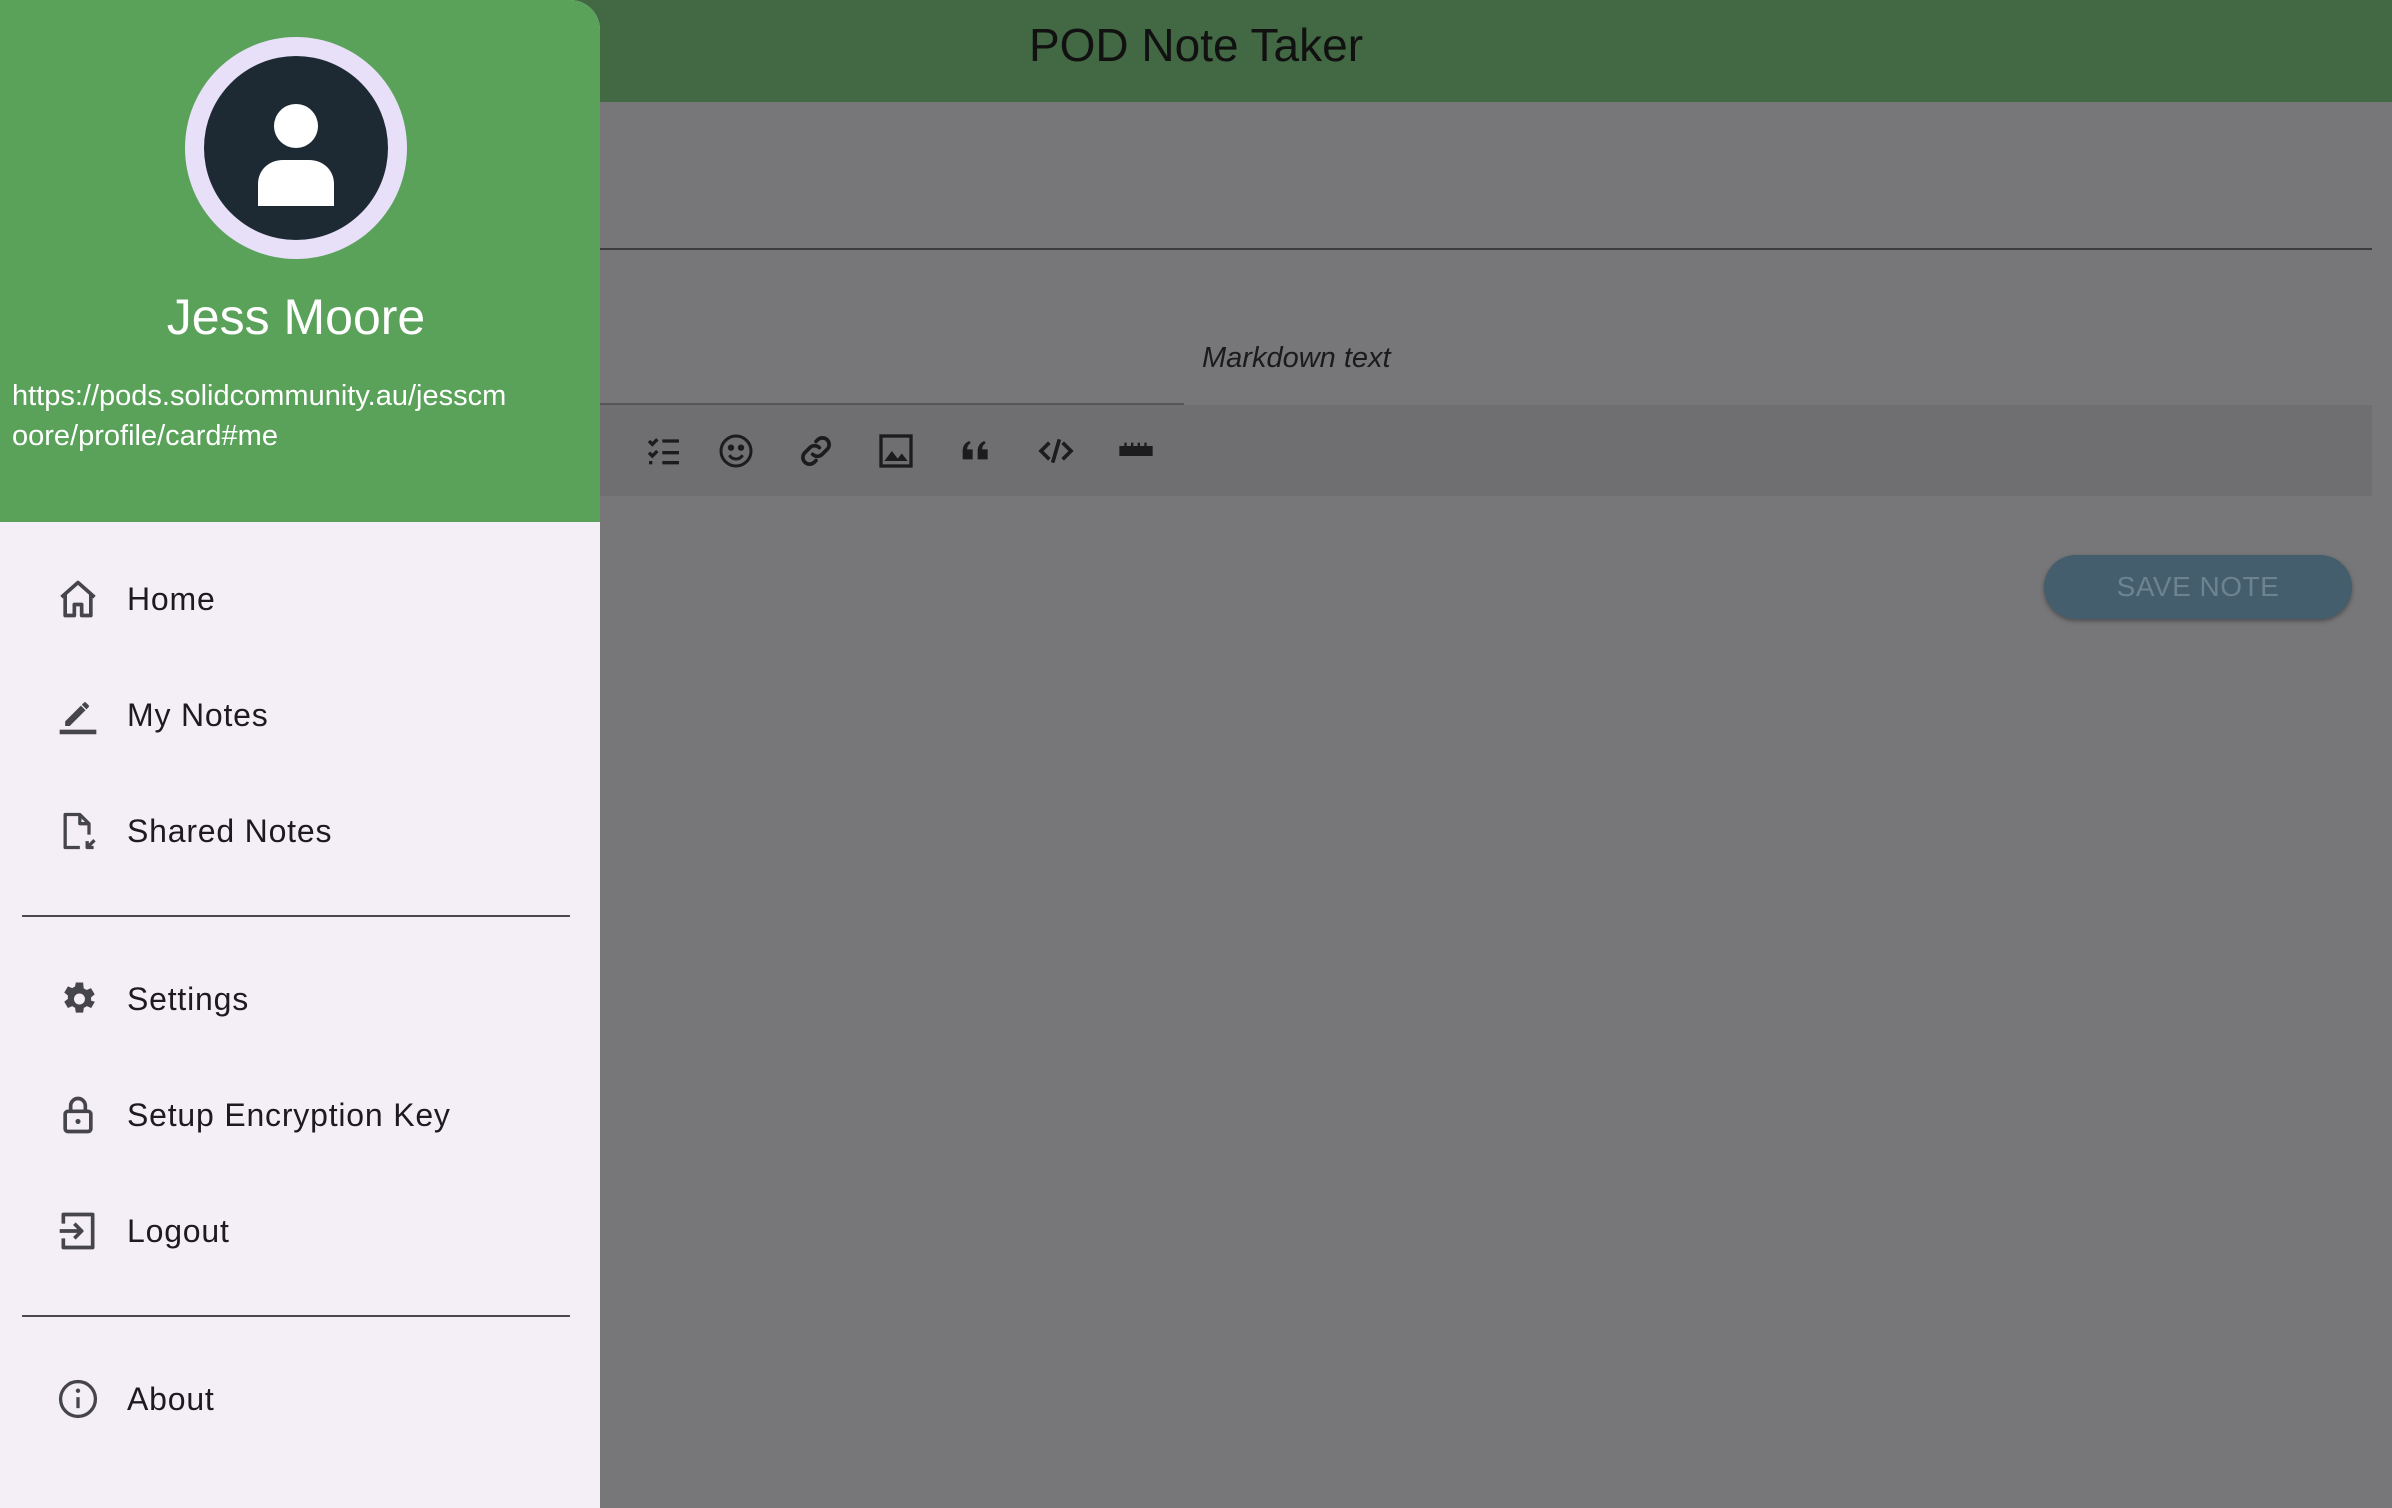 The width and height of the screenshot is (2392, 1508). I want to click on drawer-item-my-notes: My Notes, so click(300, 715).